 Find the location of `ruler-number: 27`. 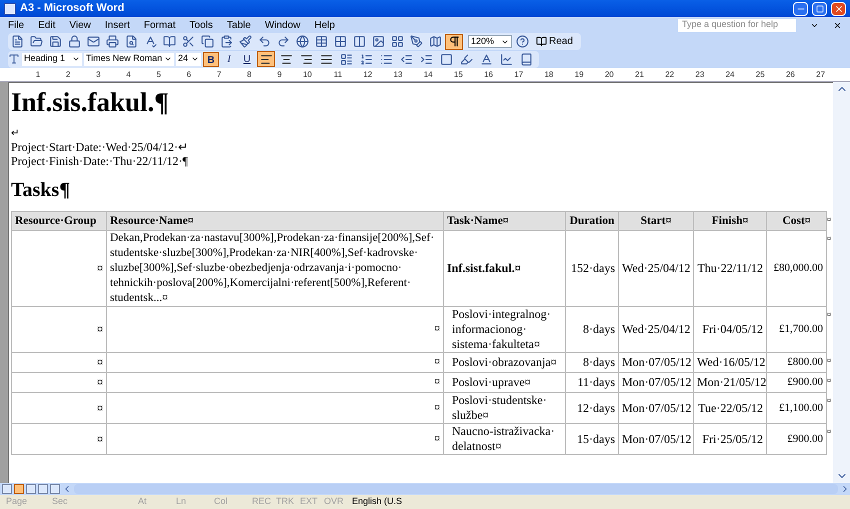

ruler-number: 27 is located at coordinates (820, 74).